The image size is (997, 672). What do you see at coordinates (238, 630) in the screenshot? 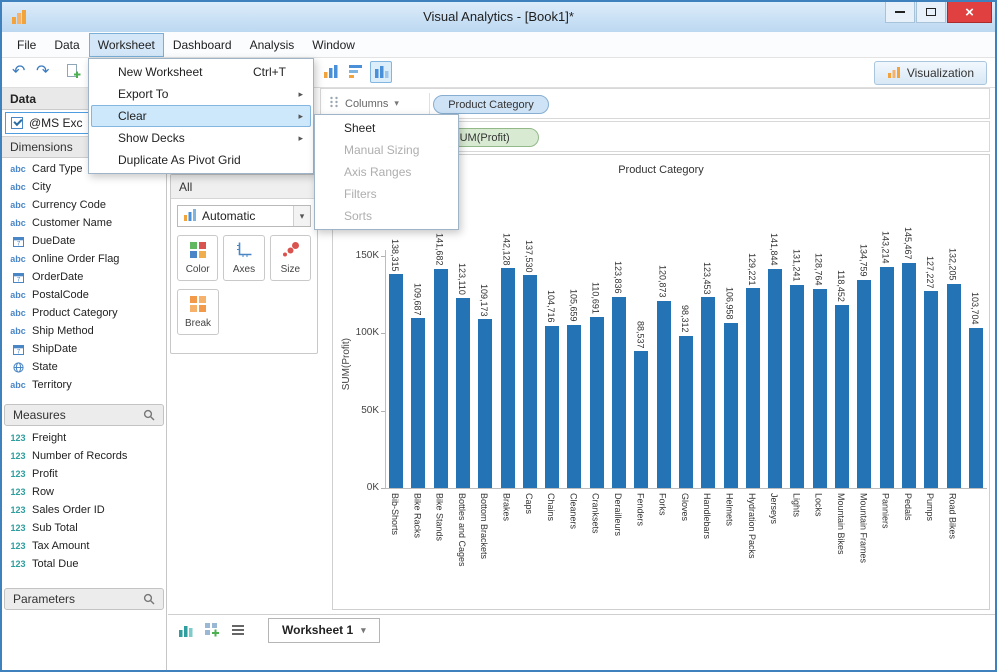
I see `list-view-icon` at bounding box center [238, 630].